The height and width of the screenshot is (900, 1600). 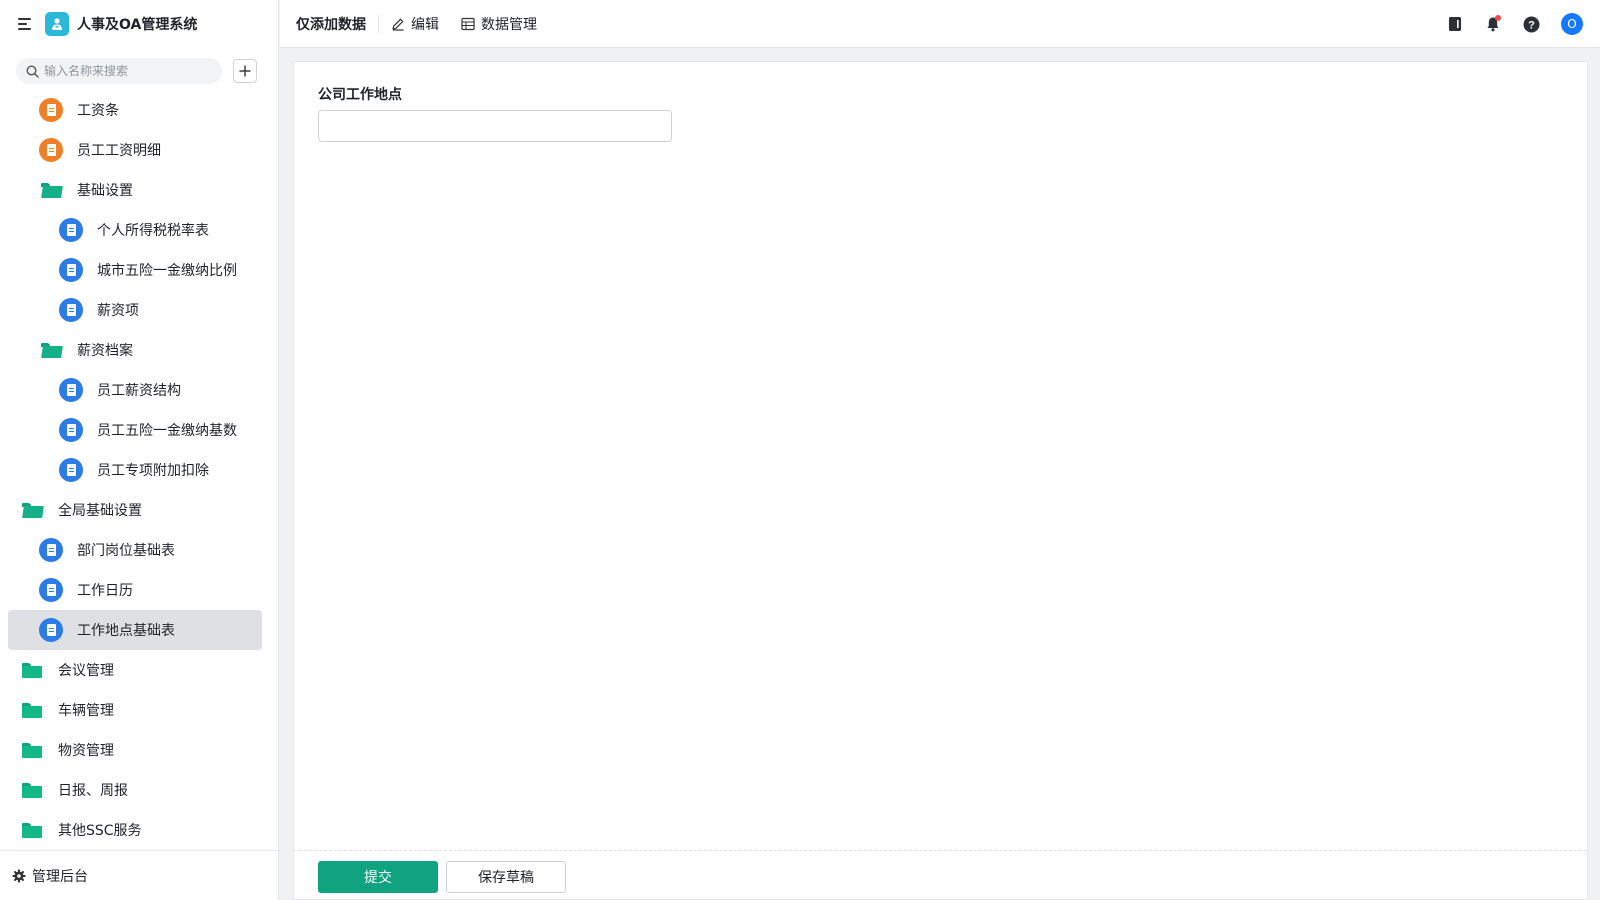 I want to click on sidebar-item-label: 基础设置, so click(x=105, y=191).